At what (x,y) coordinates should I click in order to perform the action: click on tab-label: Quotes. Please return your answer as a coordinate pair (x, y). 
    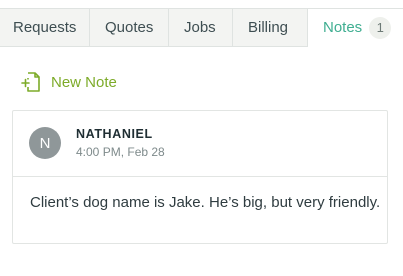
    Looking at the image, I should click on (129, 27).